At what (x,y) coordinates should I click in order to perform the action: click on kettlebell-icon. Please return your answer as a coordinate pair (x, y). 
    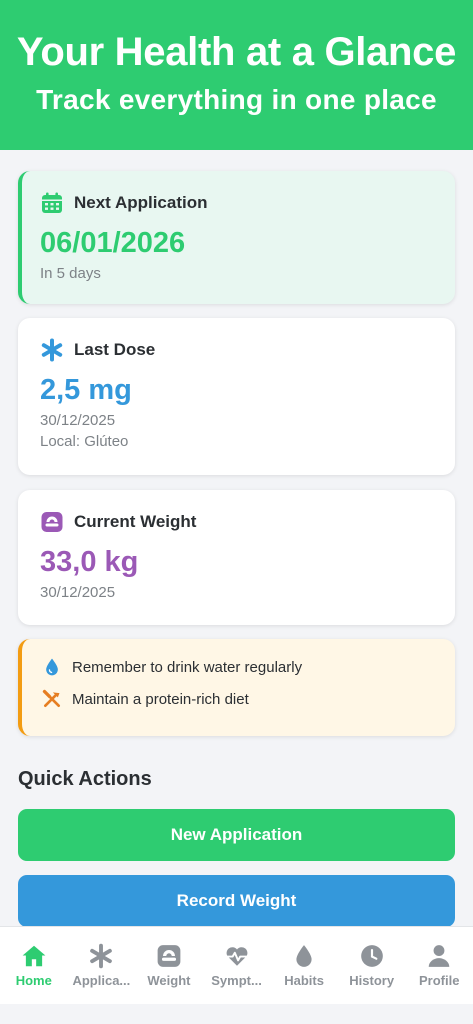
    Looking at the image, I should click on (52, 522).